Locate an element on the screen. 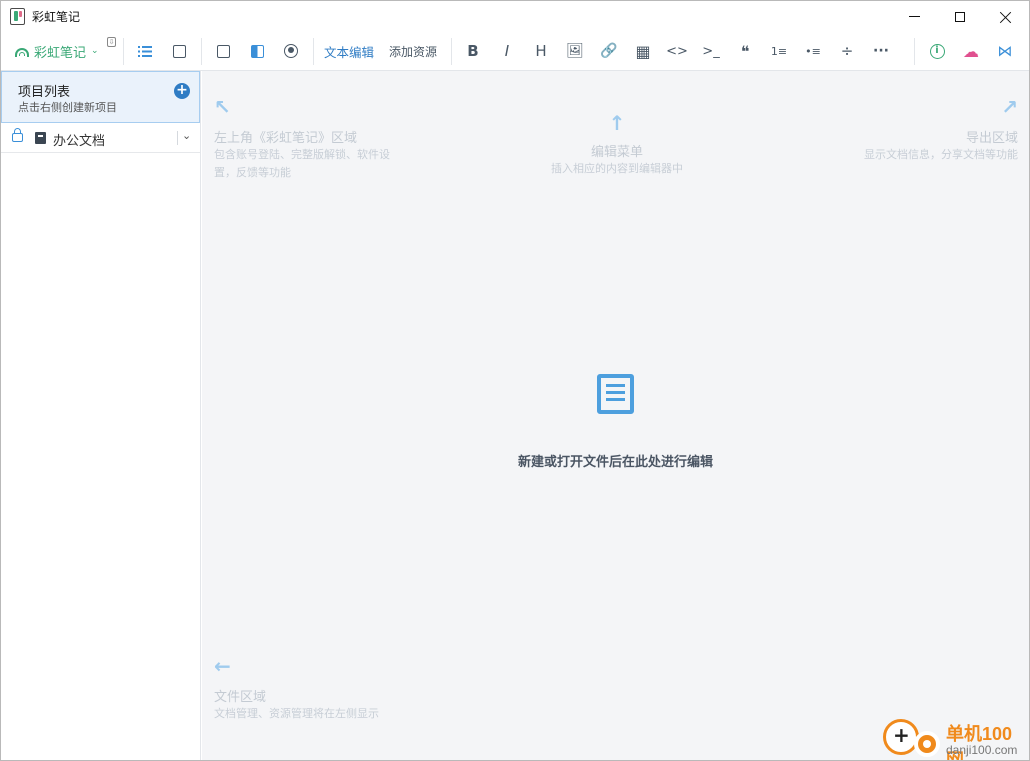 The image size is (1030, 761). add-project-button: + is located at coordinates (182, 91).